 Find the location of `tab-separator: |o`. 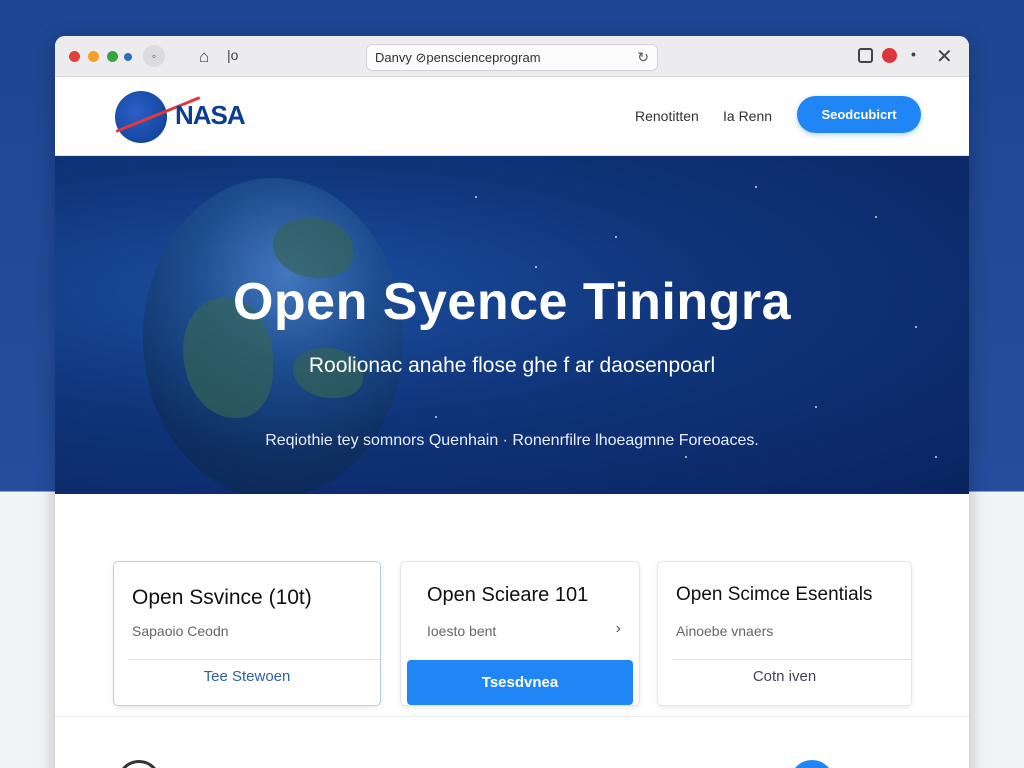

tab-separator: |o is located at coordinates (233, 55).